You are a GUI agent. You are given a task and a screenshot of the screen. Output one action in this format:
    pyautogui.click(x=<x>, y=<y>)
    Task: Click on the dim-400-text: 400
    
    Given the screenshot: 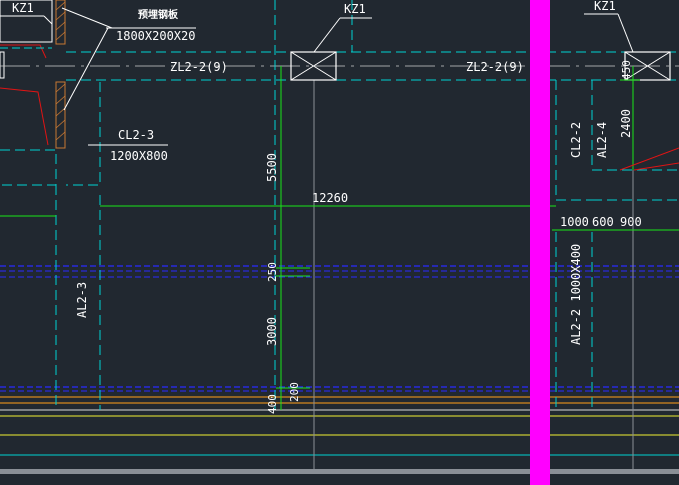 What is the action you would take?
    pyautogui.click(x=272, y=404)
    